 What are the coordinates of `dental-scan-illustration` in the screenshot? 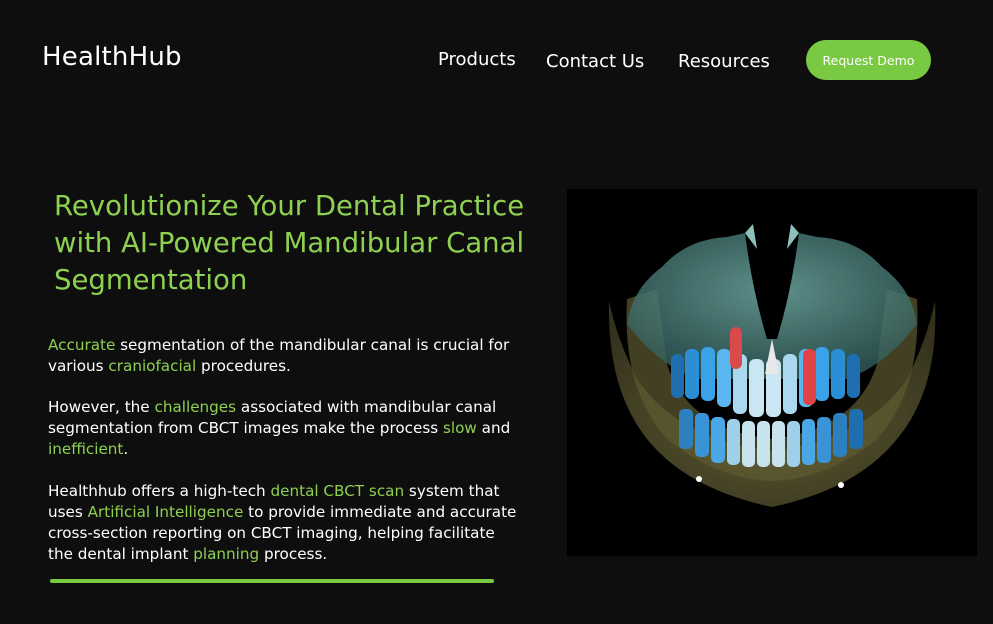 It's located at (772, 365).